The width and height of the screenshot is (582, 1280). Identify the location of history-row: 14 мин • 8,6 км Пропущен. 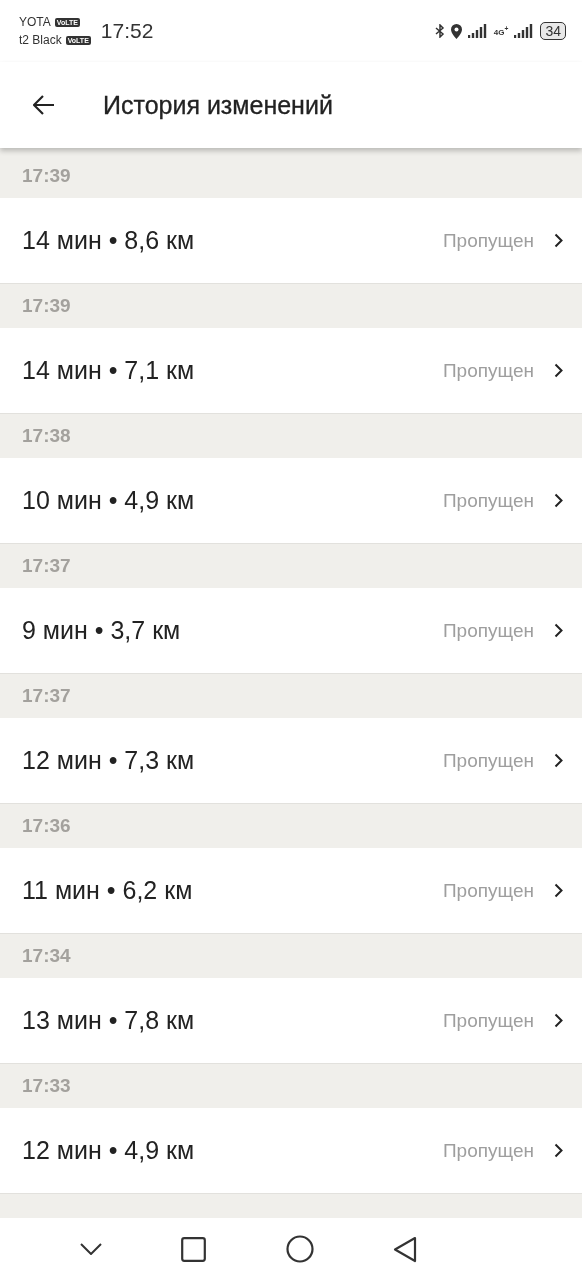
(291, 241).